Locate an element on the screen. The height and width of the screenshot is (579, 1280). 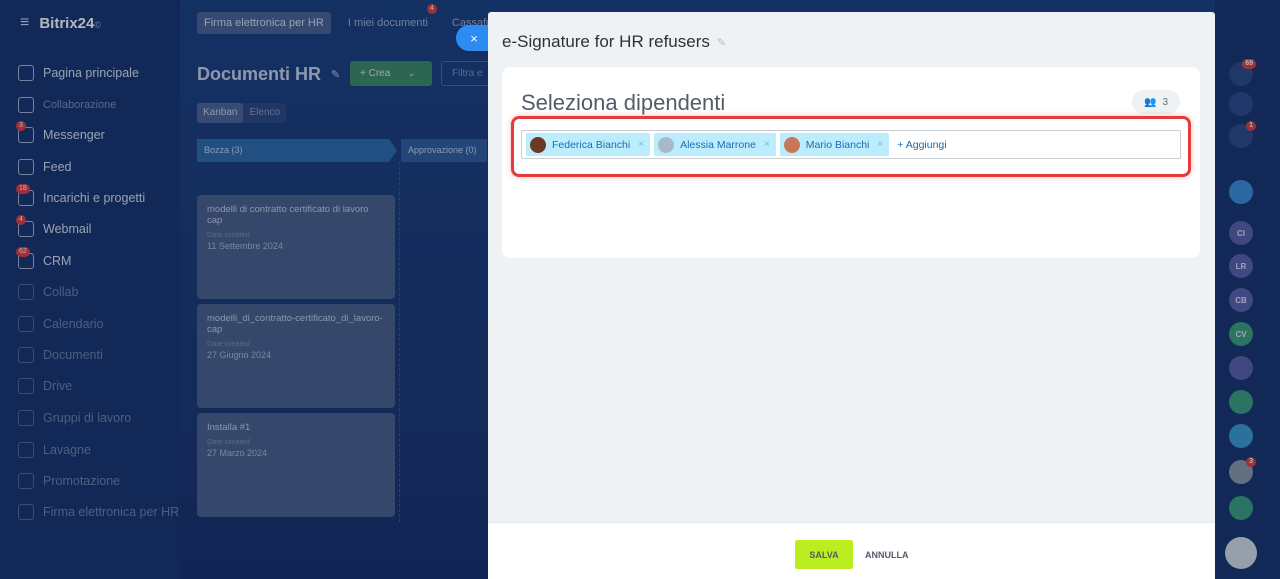
sidebar-item-feed: Feed is located at coordinates (45, 167).